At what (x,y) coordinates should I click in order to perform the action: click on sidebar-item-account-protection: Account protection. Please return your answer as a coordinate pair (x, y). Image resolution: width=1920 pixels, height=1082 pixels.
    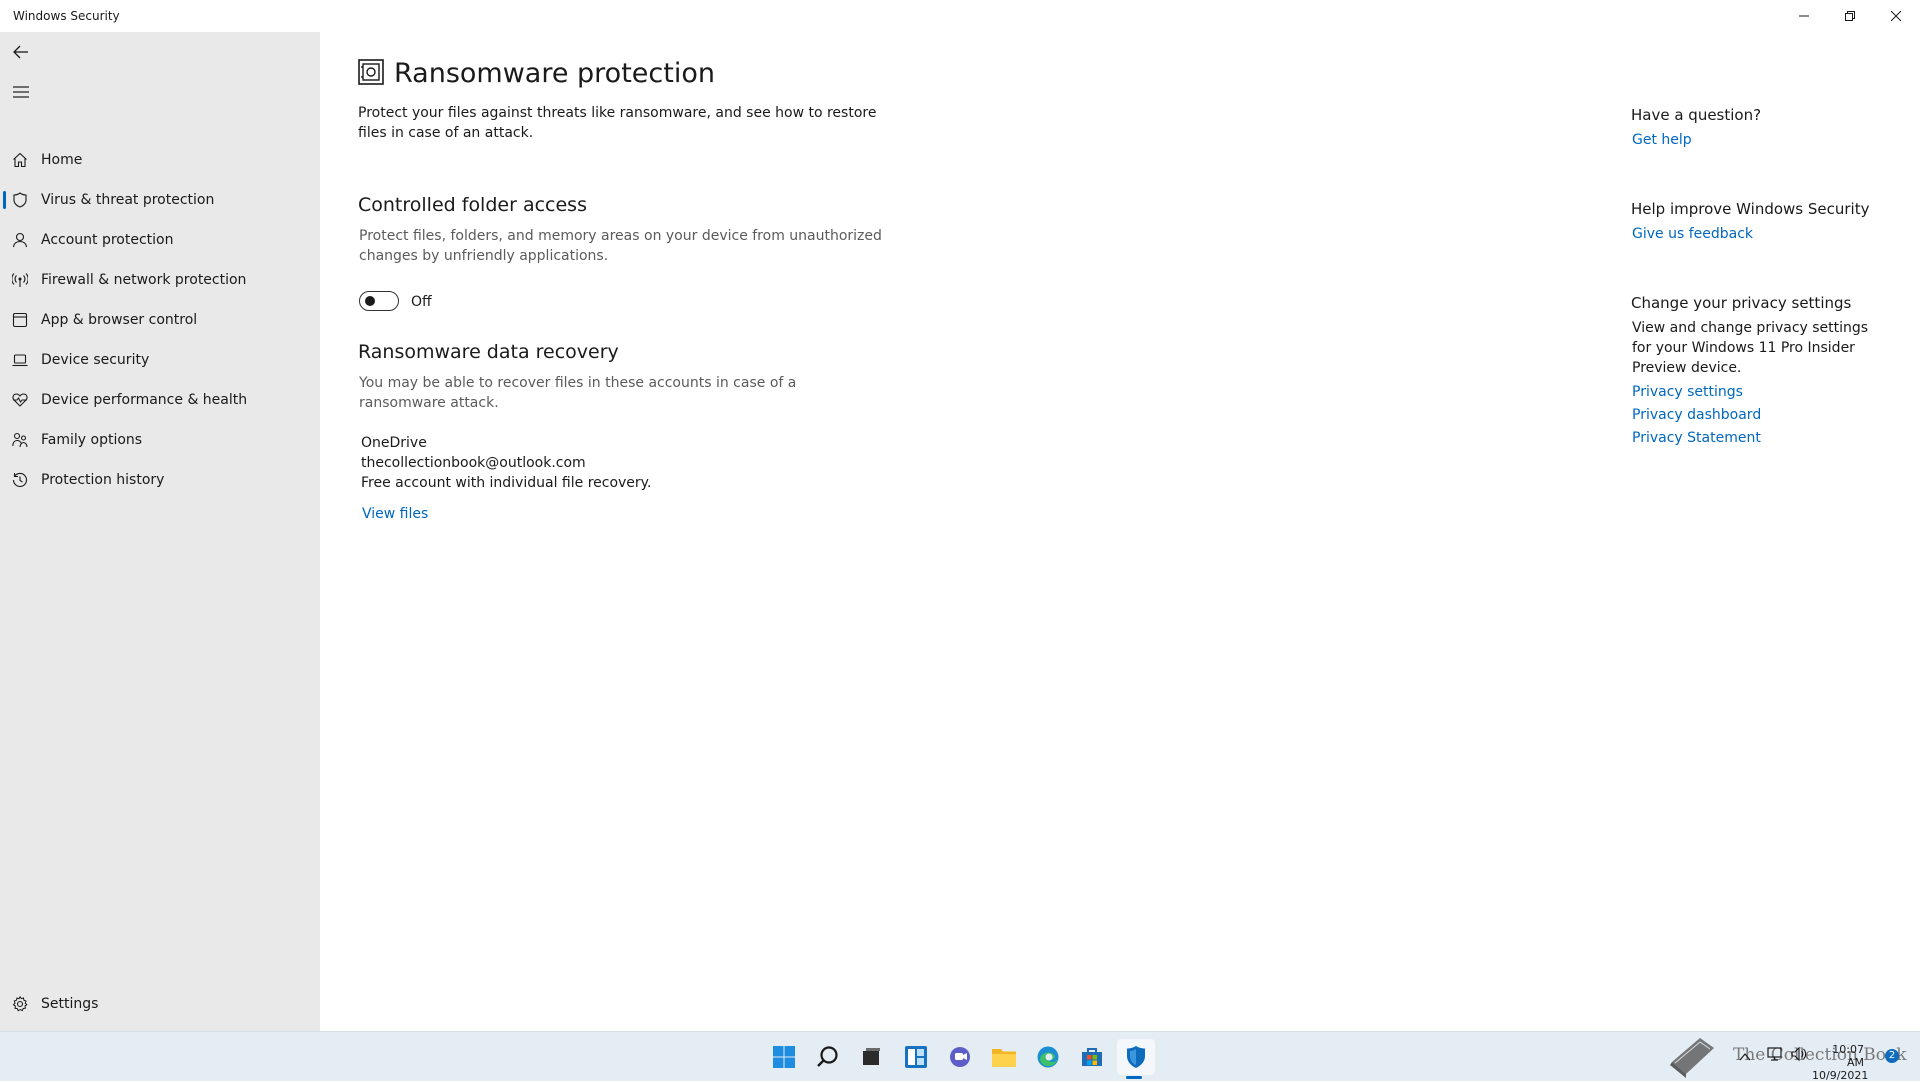
    Looking at the image, I should click on (160, 240).